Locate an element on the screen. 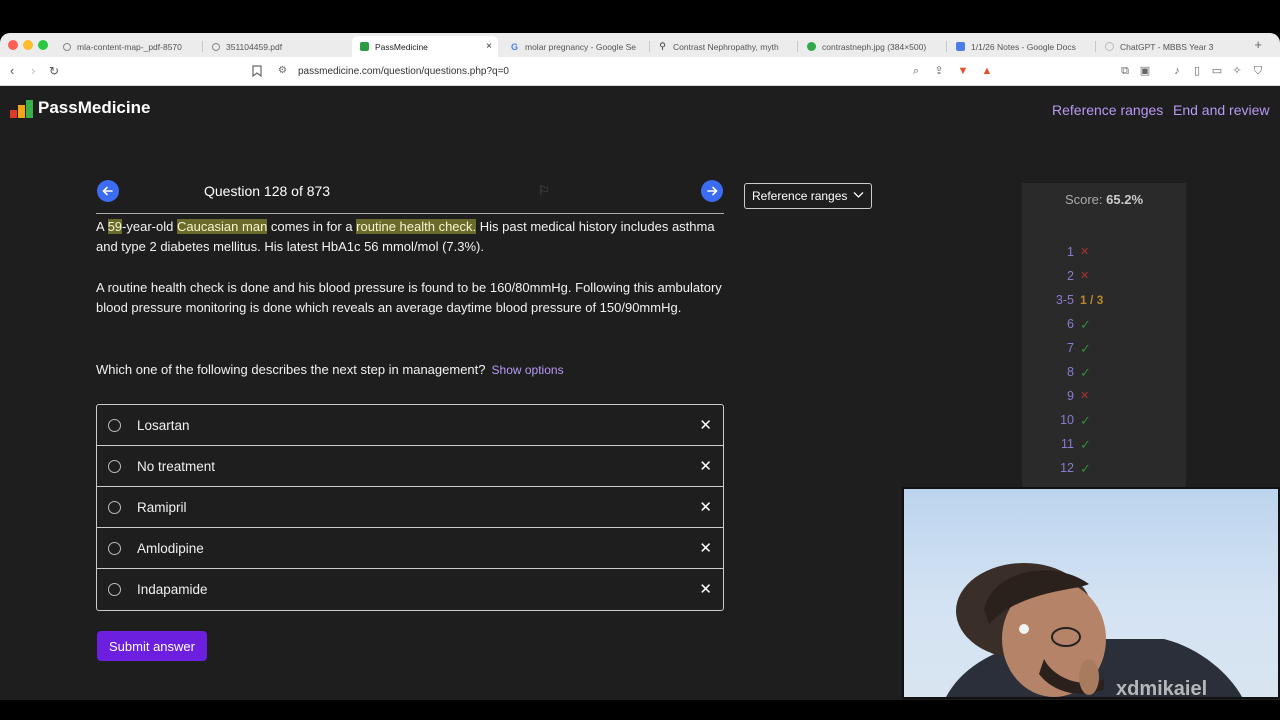  docs-icon is located at coordinates (960, 46).